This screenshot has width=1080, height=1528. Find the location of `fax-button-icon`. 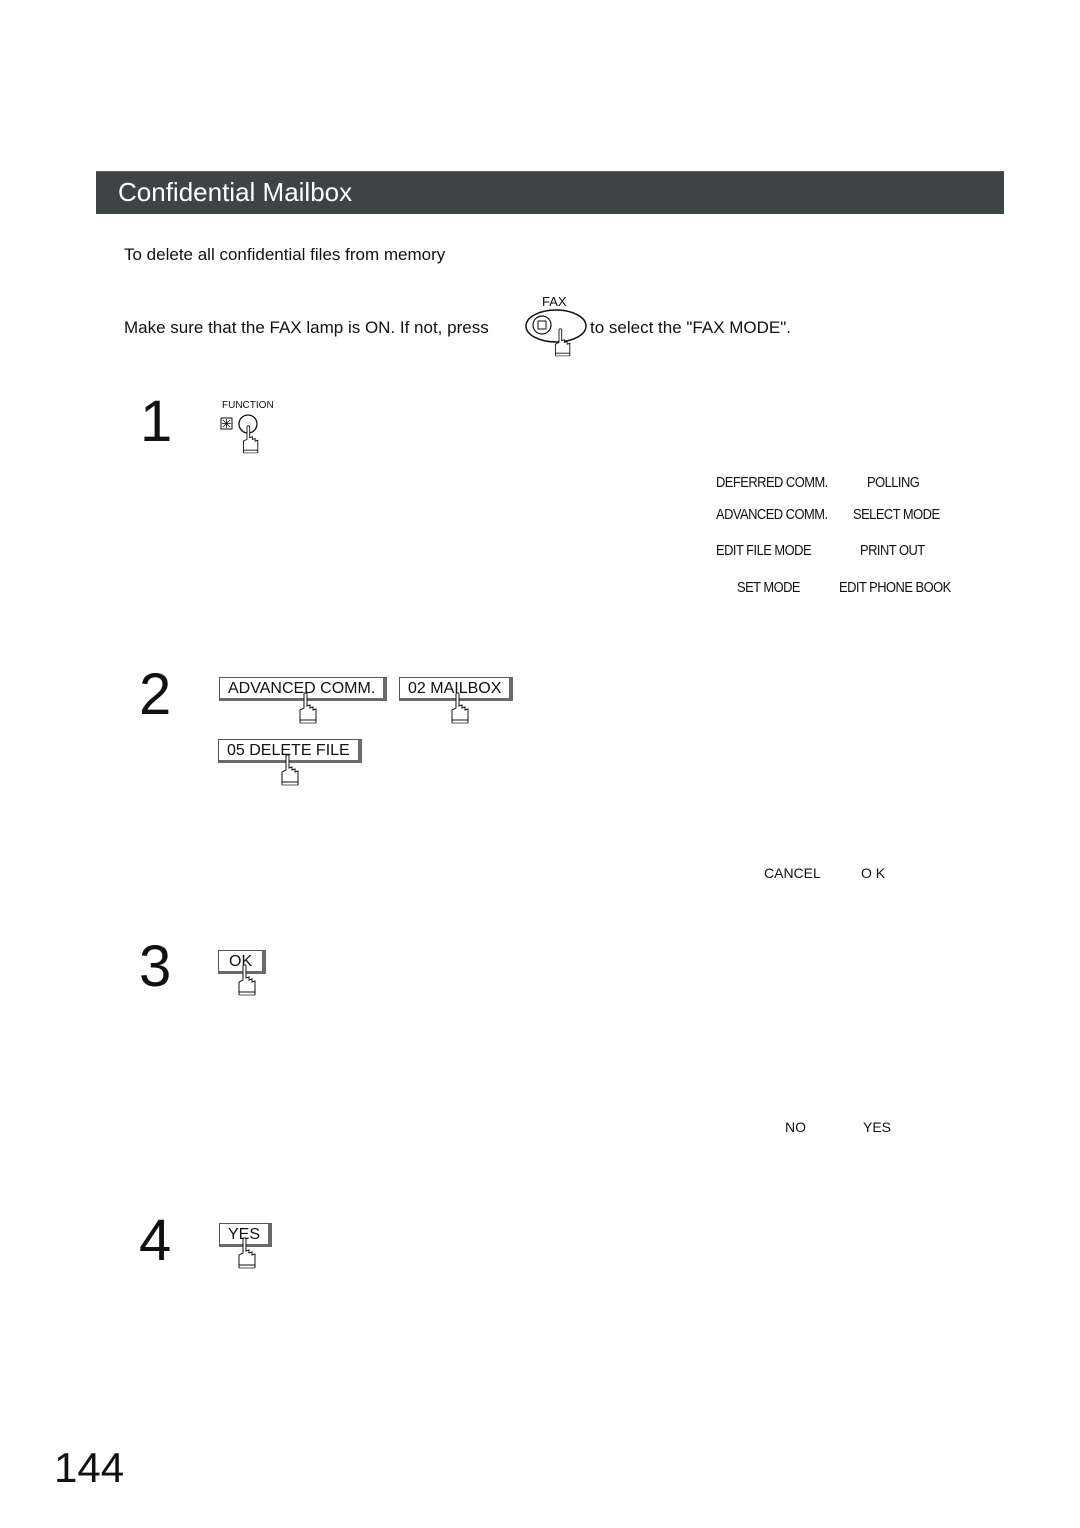

fax-button-icon is located at coordinates (556, 333).